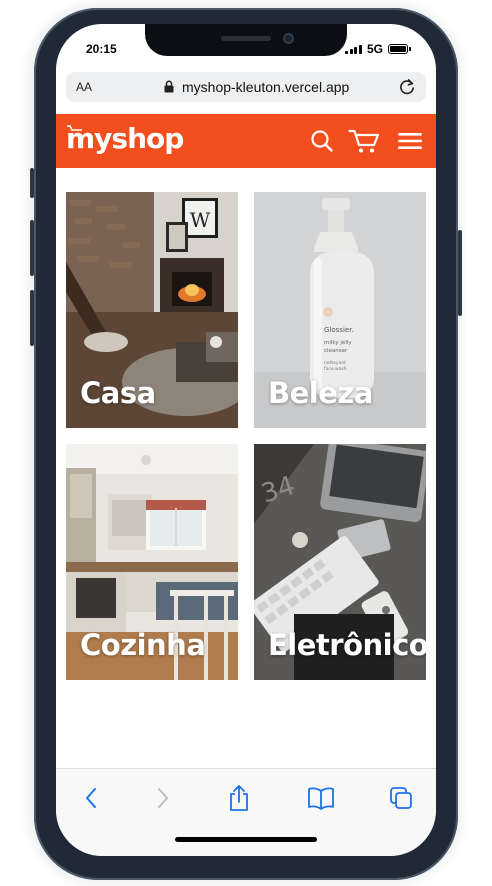 This screenshot has height=886, width=492. What do you see at coordinates (74, 128) in the screenshot?
I see `logo-cart-mark` at bounding box center [74, 128].